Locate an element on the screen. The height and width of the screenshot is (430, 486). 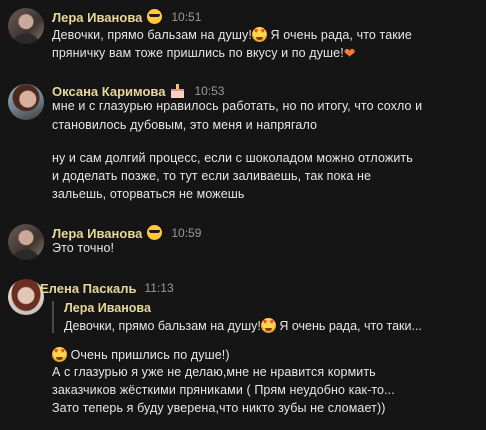
author-name: Оксана Каримова is located at coordinates (108, 91).